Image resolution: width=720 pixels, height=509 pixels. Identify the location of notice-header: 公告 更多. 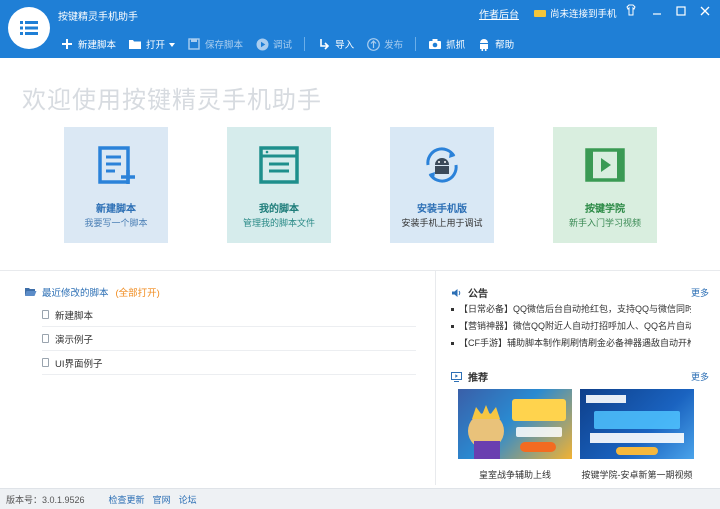
(580, 292).